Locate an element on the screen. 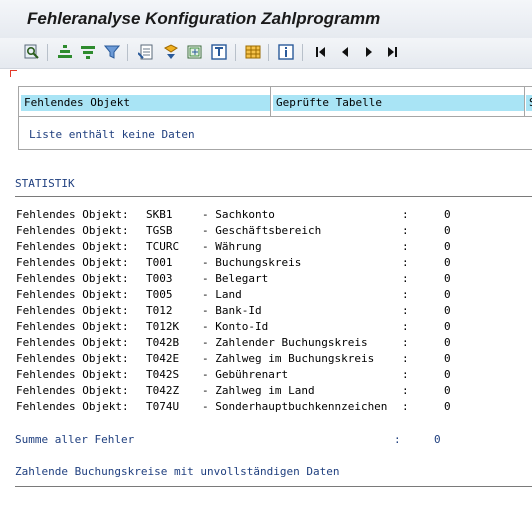 This screenshot has height=520, width=532. export-icon is located at coordinates (146, 52).